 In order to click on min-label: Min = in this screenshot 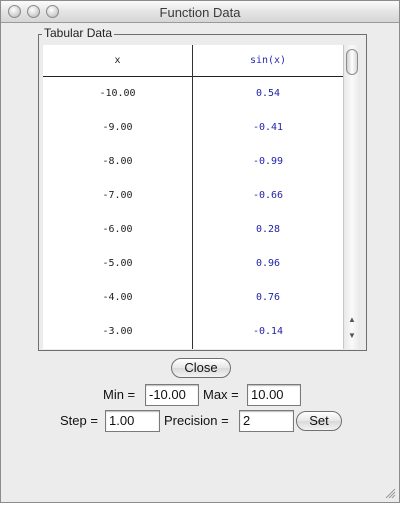, I will do `click(119, 394)`.